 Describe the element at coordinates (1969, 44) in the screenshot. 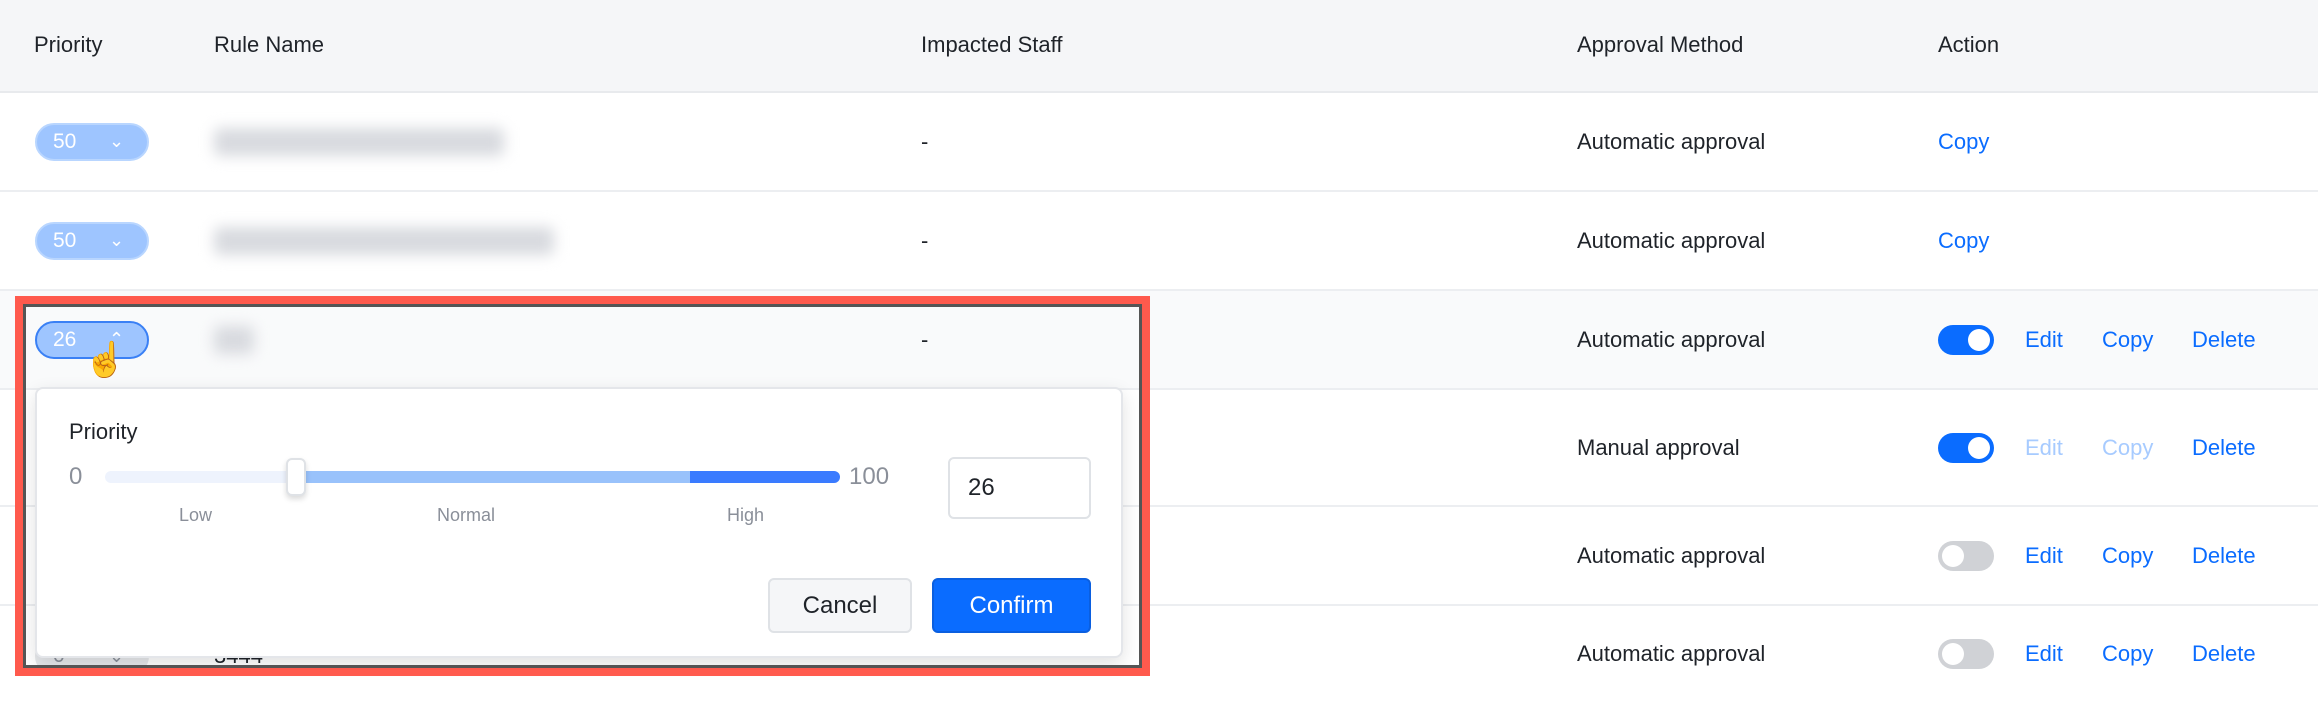

I see `col-action: Action` at that location.